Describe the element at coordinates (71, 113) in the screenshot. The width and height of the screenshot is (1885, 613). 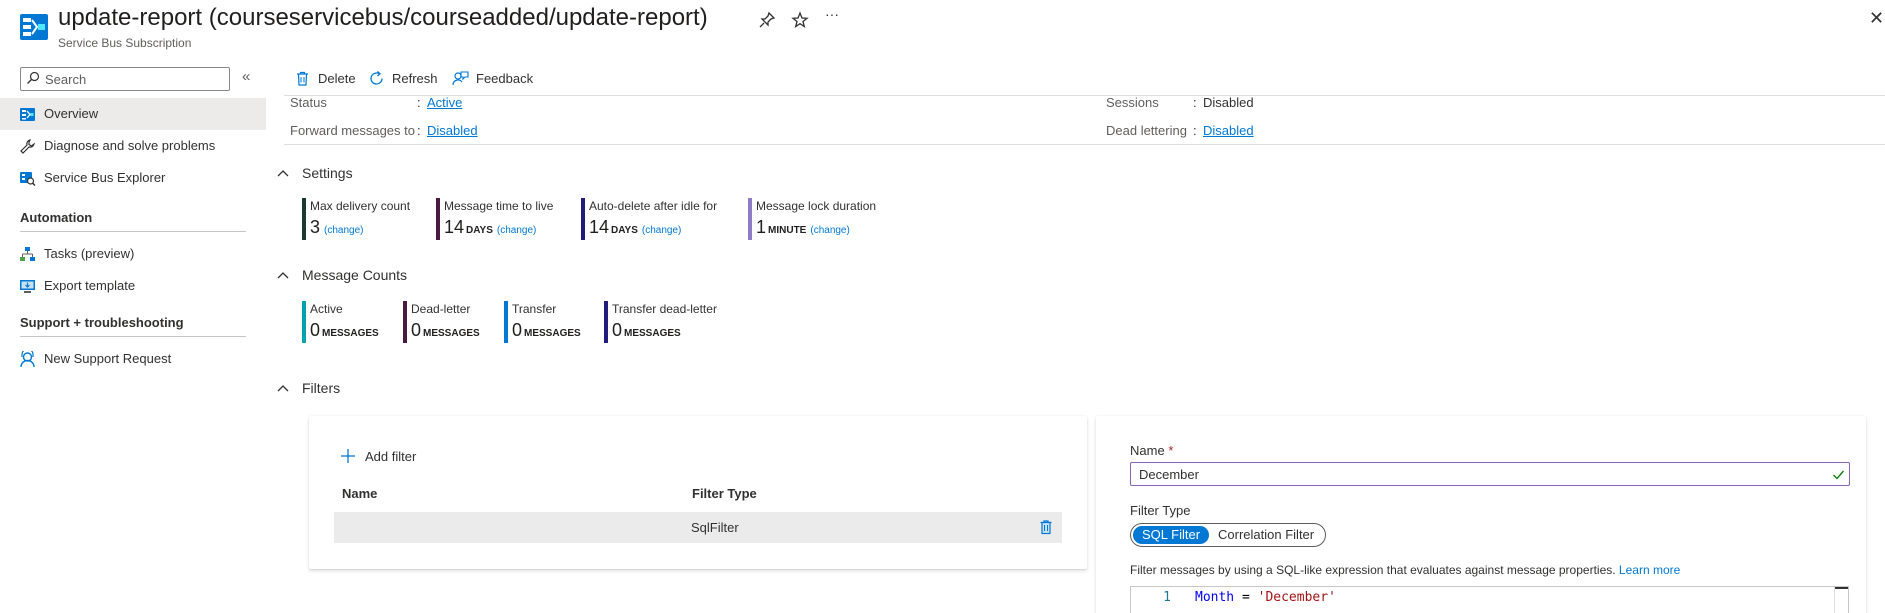
I see `sidebar-item-label: Overview` at that location.